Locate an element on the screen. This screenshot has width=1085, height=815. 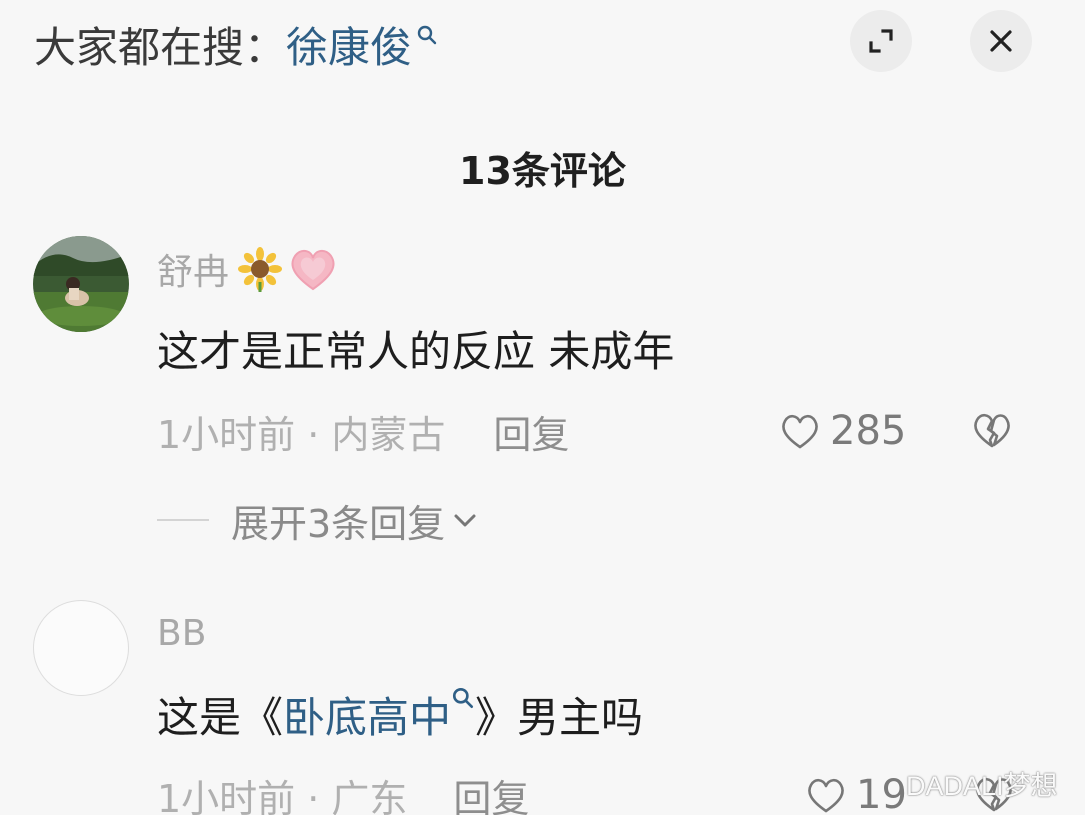
expand-icon is located at coordinates (881, 41).